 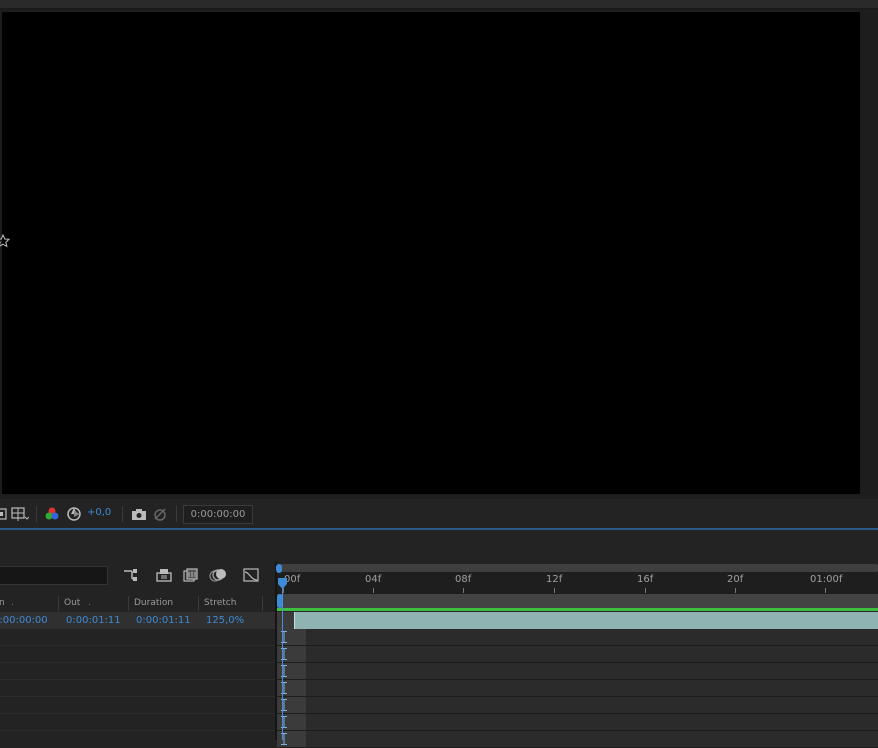 I want to click on column-out: Out, so click(x=72, y=603).